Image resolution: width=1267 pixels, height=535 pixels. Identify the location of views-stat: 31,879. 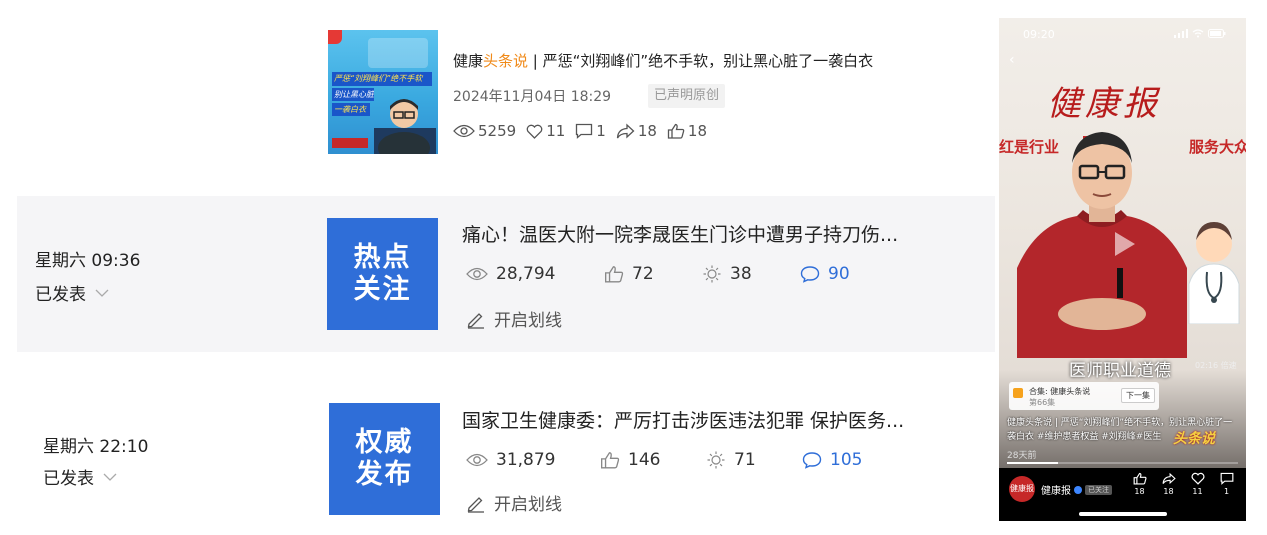
(533, 460).